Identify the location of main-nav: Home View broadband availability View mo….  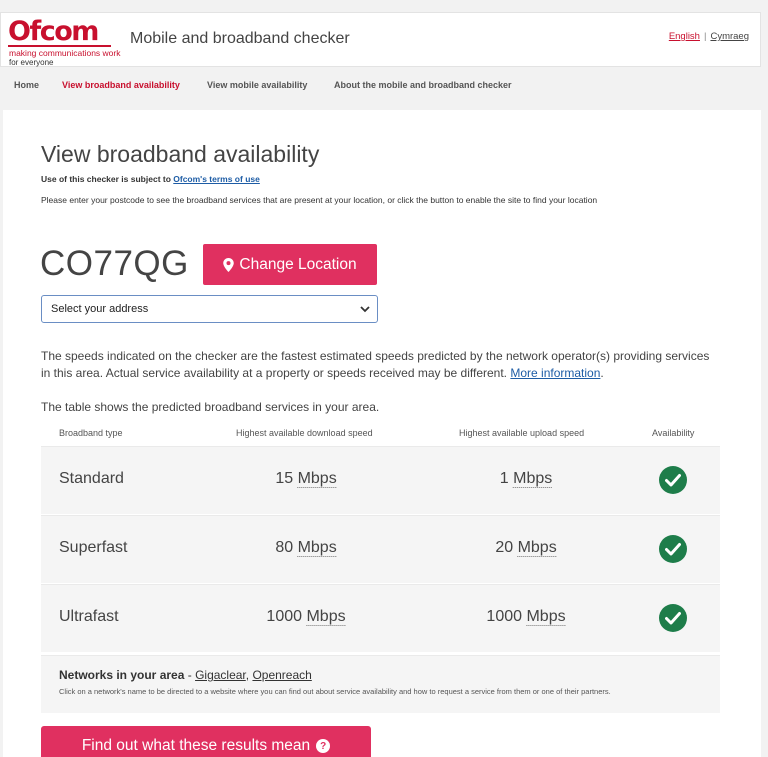
(380, 86).